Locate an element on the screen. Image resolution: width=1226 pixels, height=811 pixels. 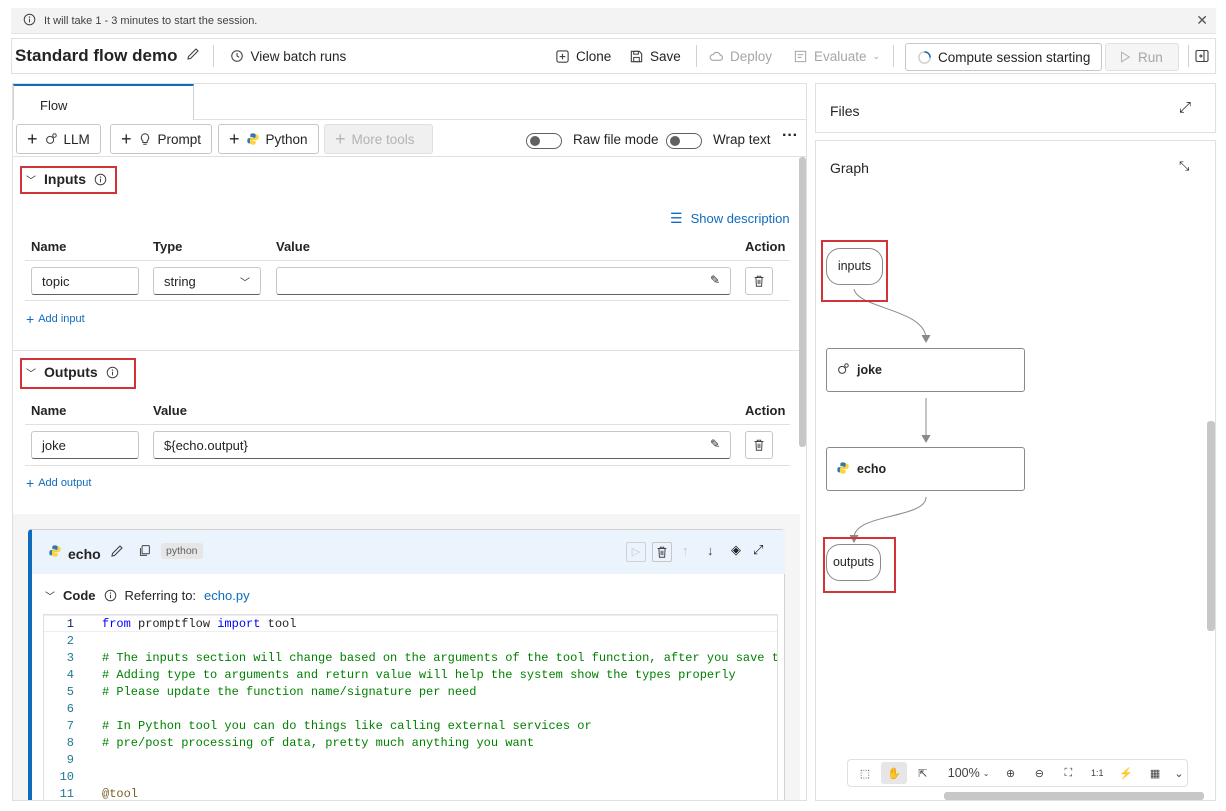
more-options-icon: ··· is located at coordinates (790, 136).